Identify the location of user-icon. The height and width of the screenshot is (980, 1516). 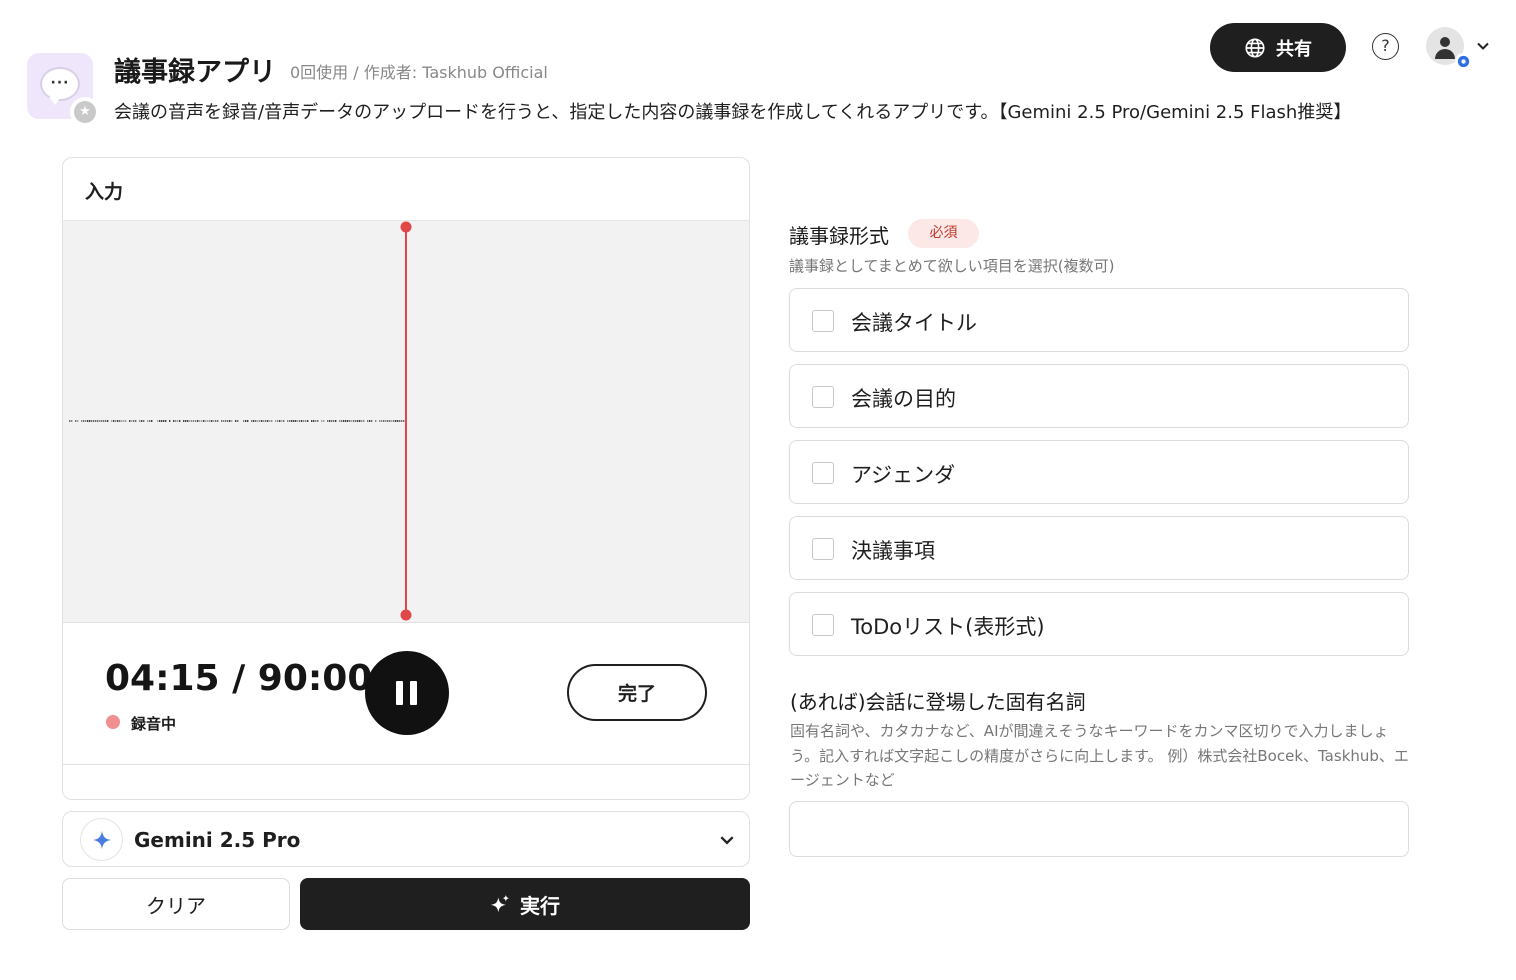
(1445, 42).